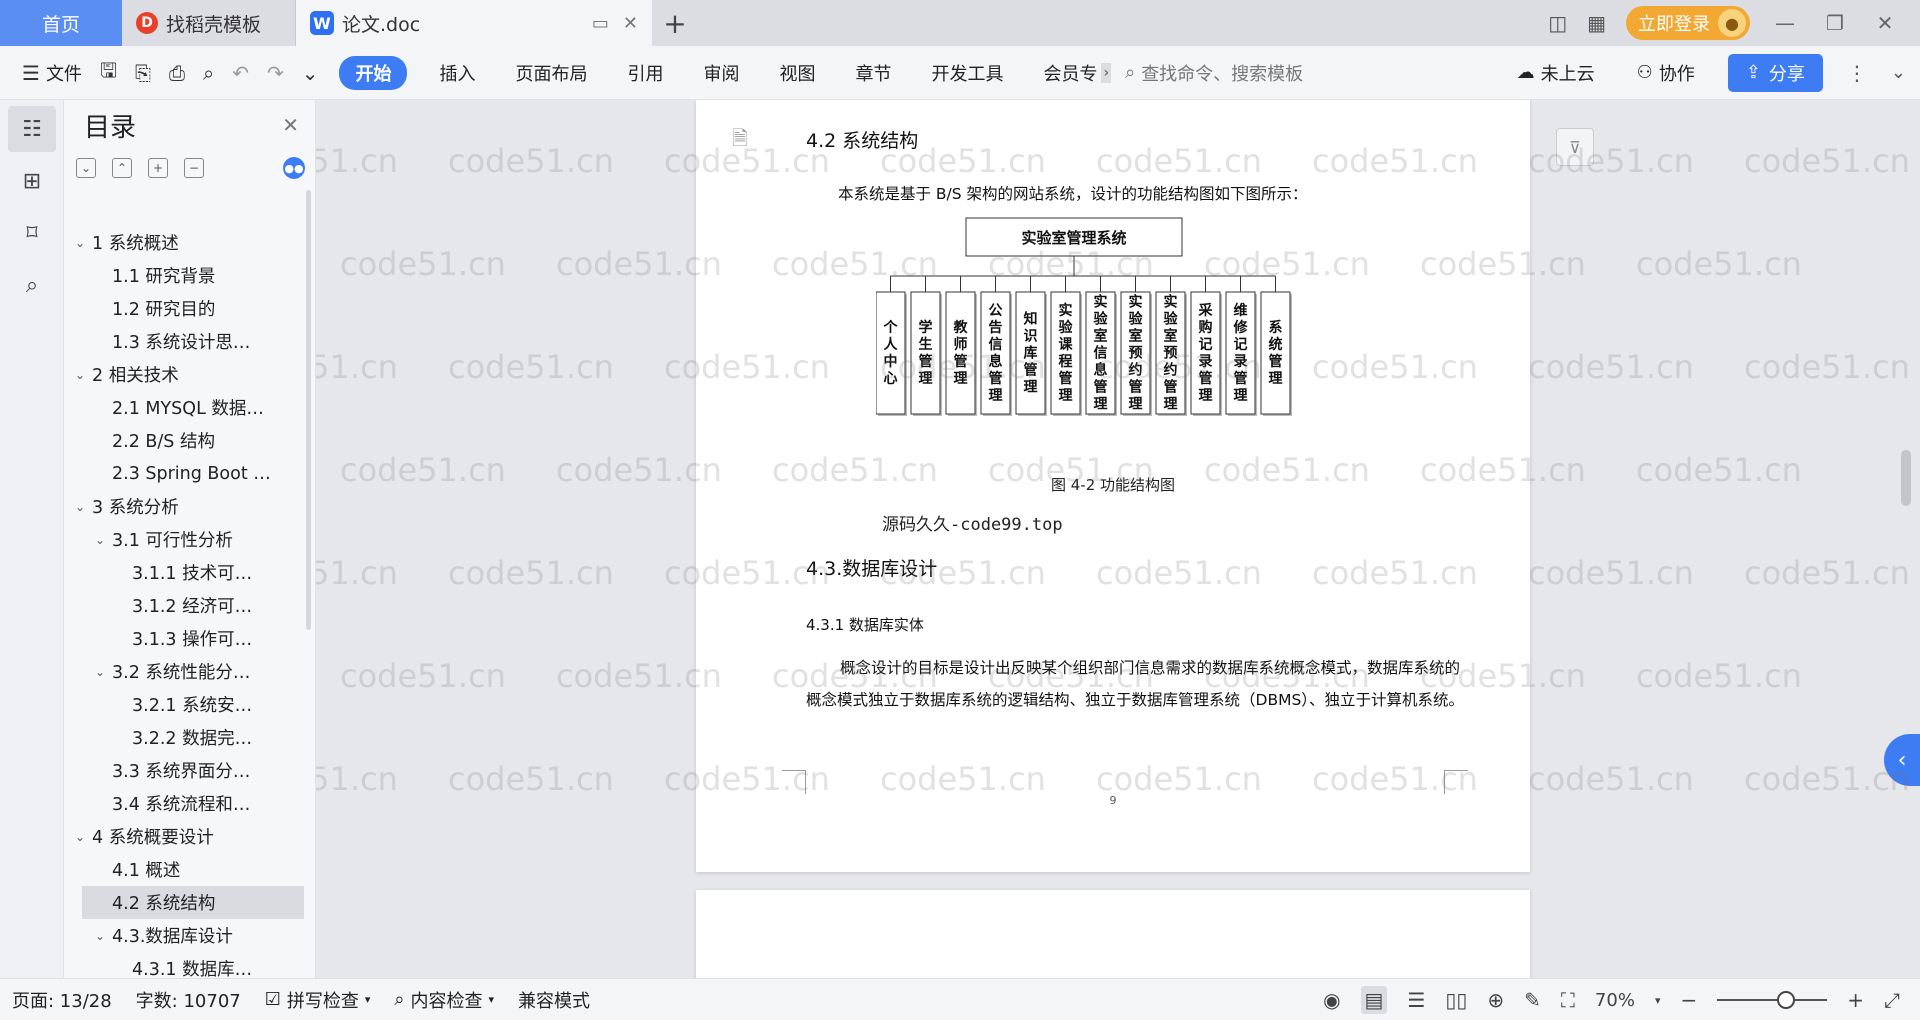 Image resolution: width=1920 pixels, height=1020 pixels. Describe the element at coordinates (967, 73) in the screenshot. I see `tab-developer: 开发工具` at that location.